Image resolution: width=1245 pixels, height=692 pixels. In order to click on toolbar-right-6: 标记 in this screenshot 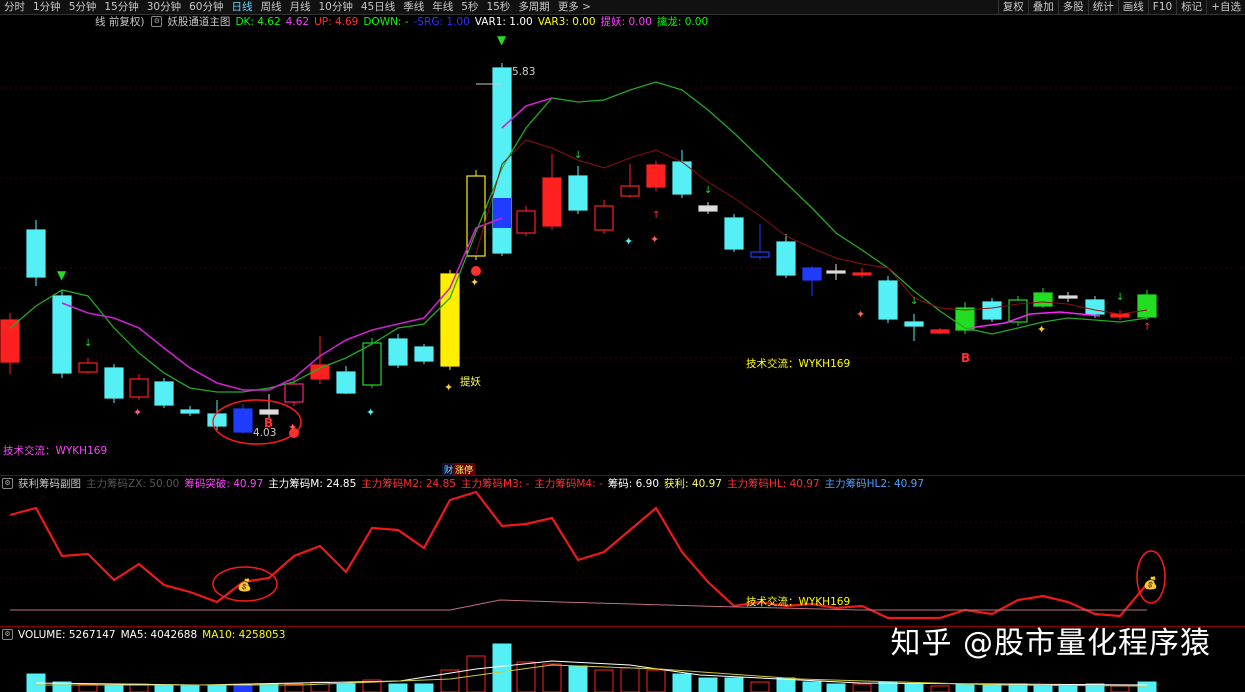, I will do `click(1191, 7)`.